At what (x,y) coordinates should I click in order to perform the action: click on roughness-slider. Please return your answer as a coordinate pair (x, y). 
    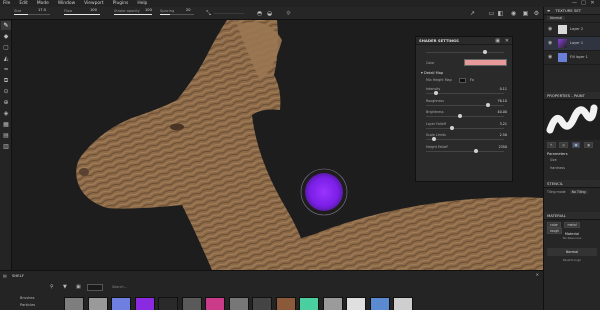
    Looking at the image, I should click on (465, 105).